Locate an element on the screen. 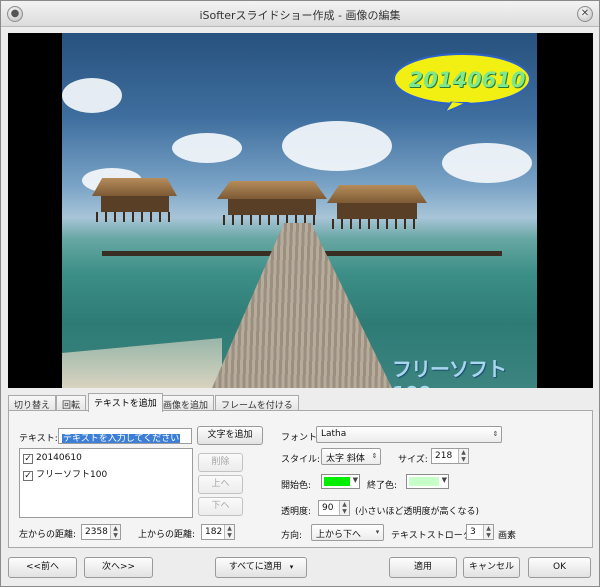 This screenshot has width=600, height=587. direction-select: 上から下へ ▾ is located at coordinates (347, 532).